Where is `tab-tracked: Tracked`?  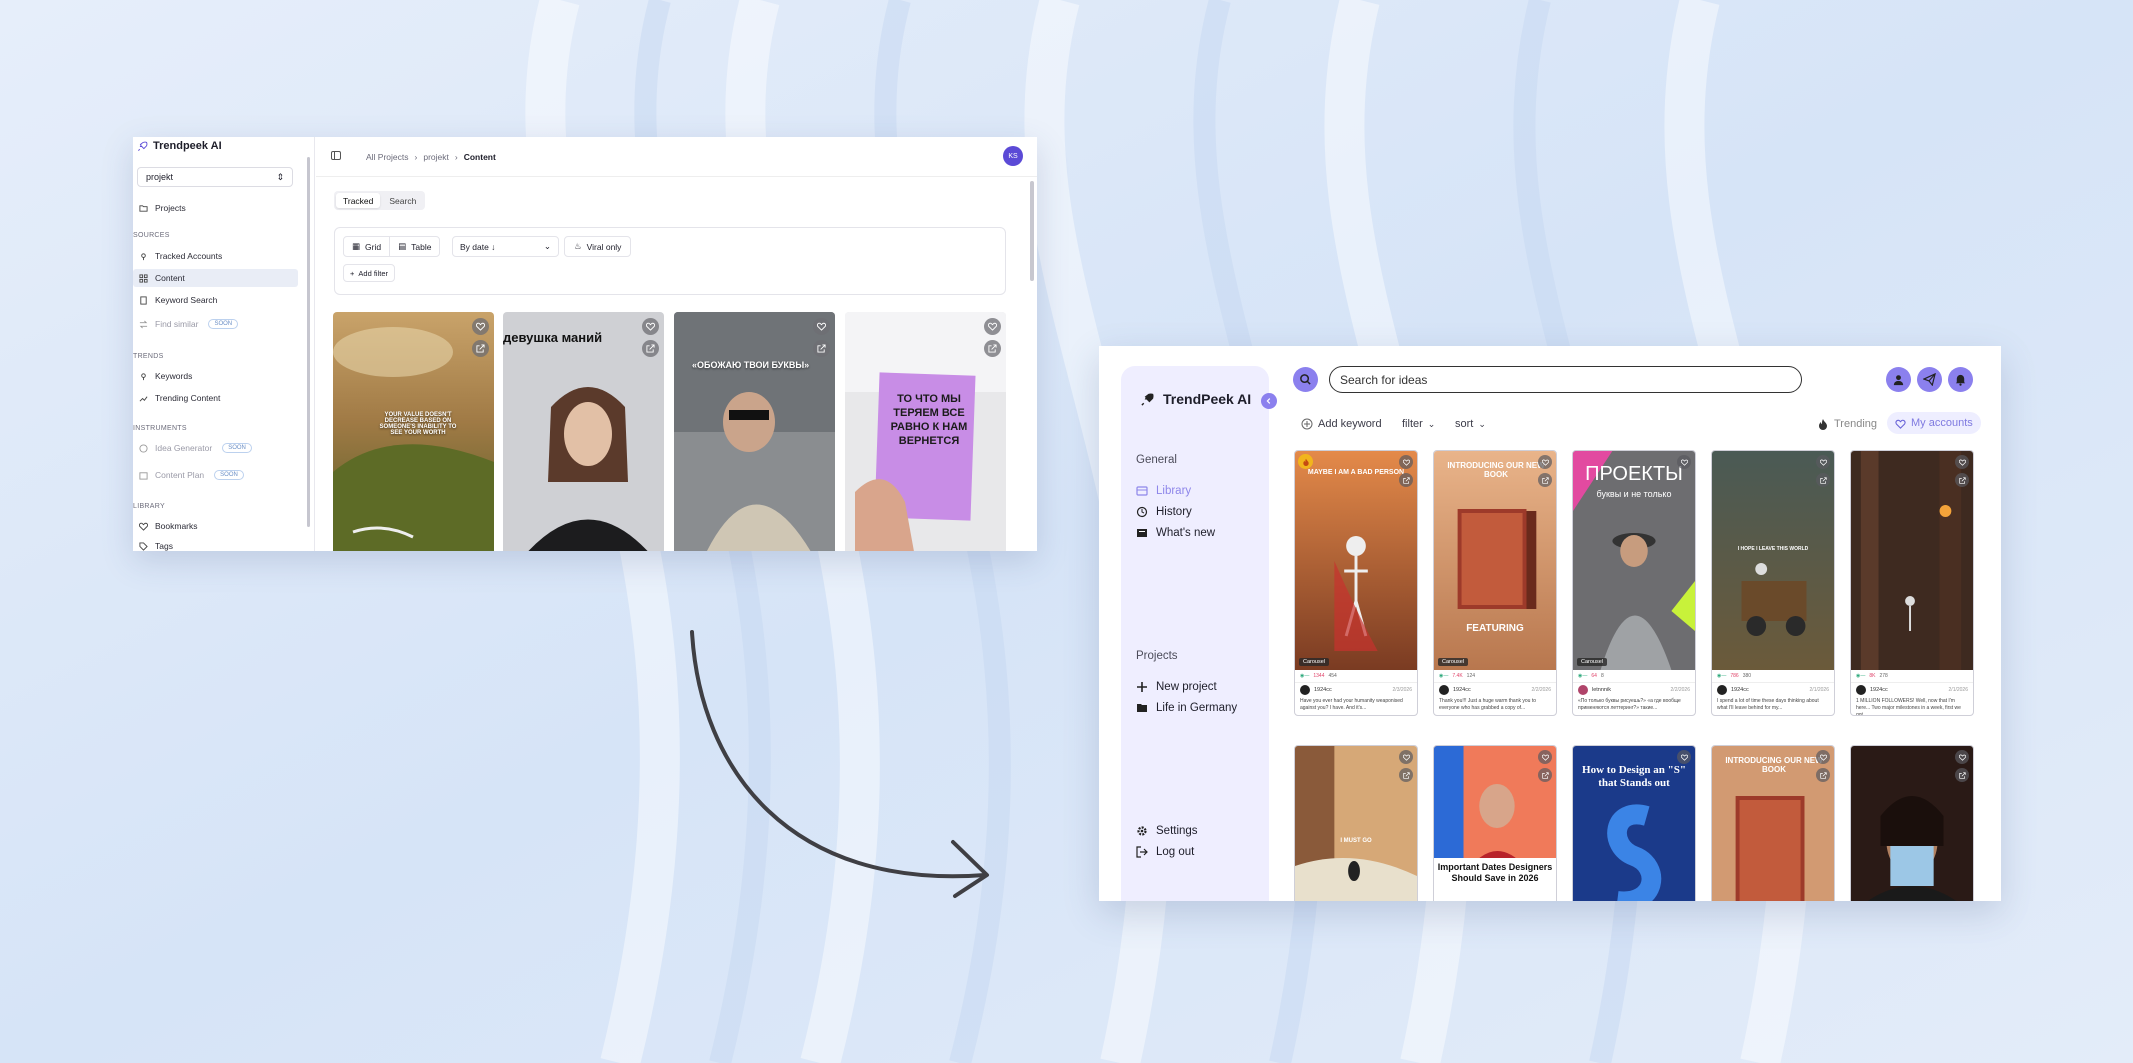 tab-tracked: Tracked is located at coordinates (358, 200).